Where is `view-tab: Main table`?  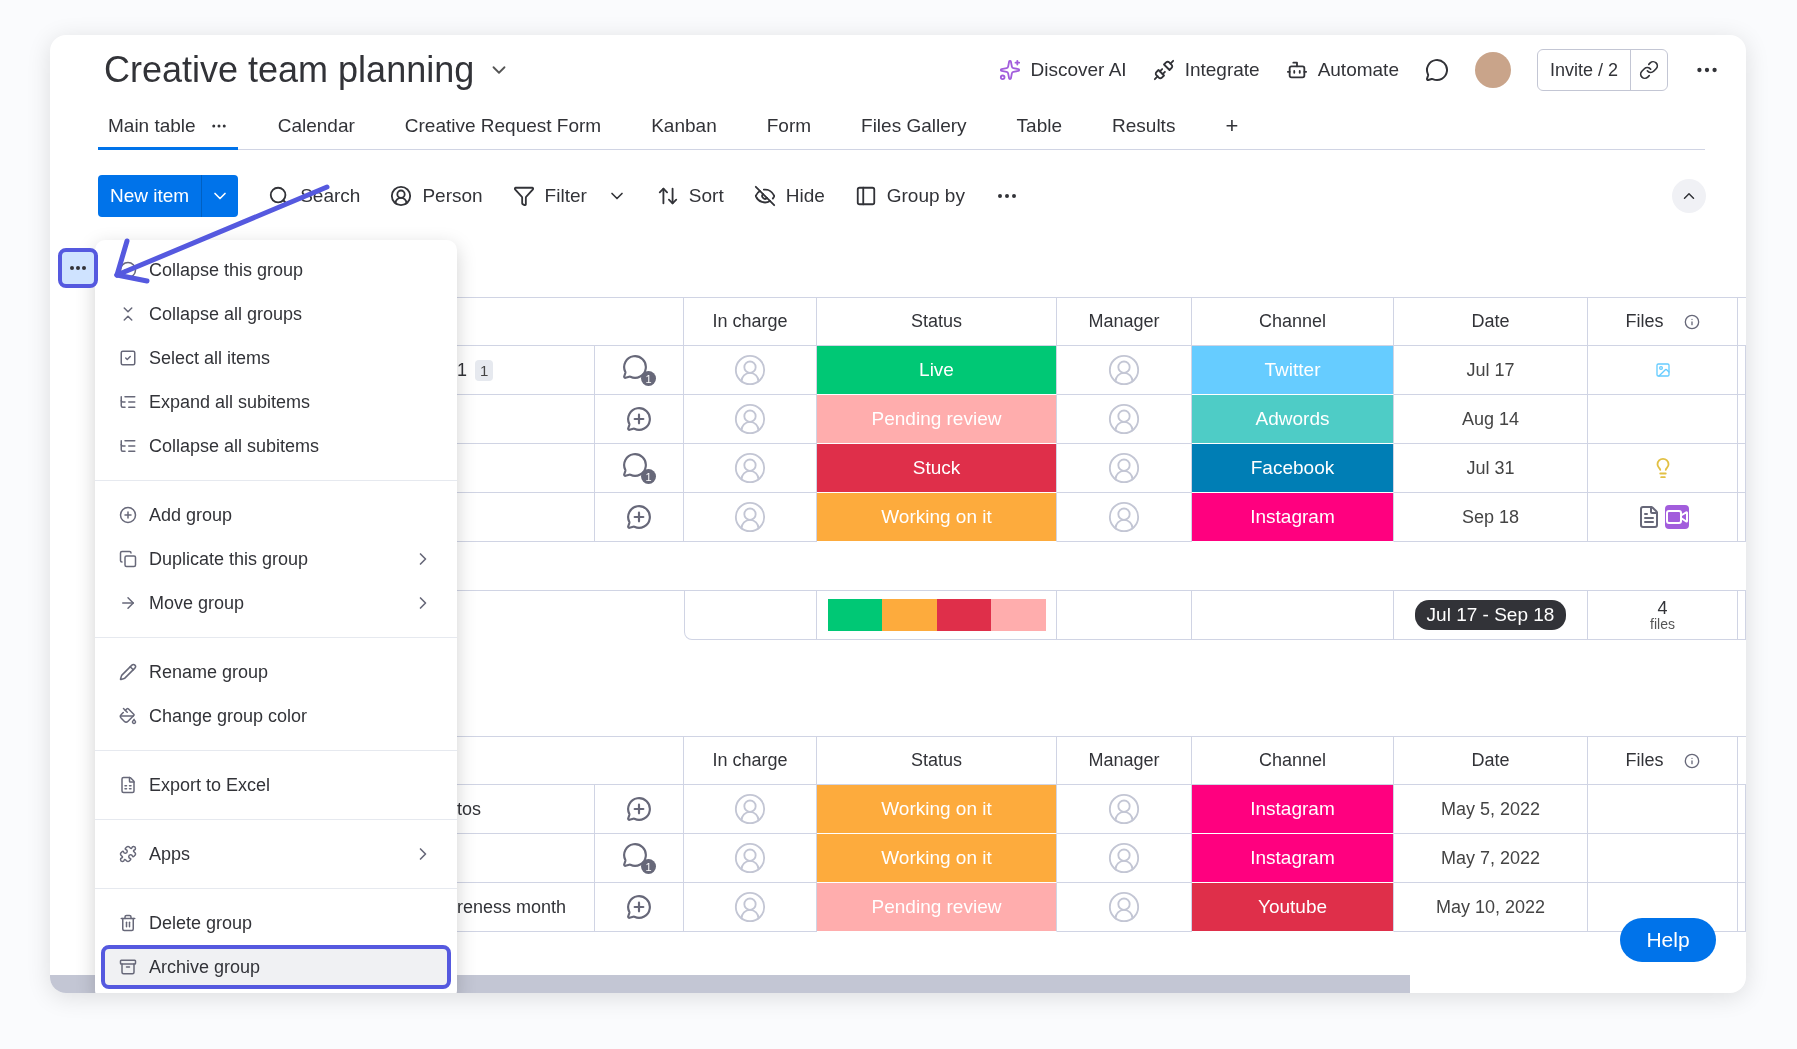 view-tab: Main table is located at coordinates (168, 132).